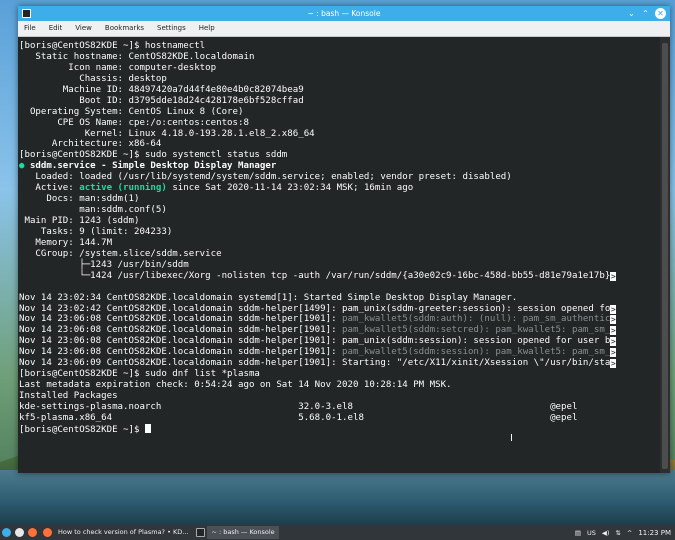 The width and height of the screenshot is (675, 540). Describe the element at coordinates (339, 123) in the screenshot. I see `terminal-line: CPE OS Name: cpe:/o:centos:centos:8` at that location.